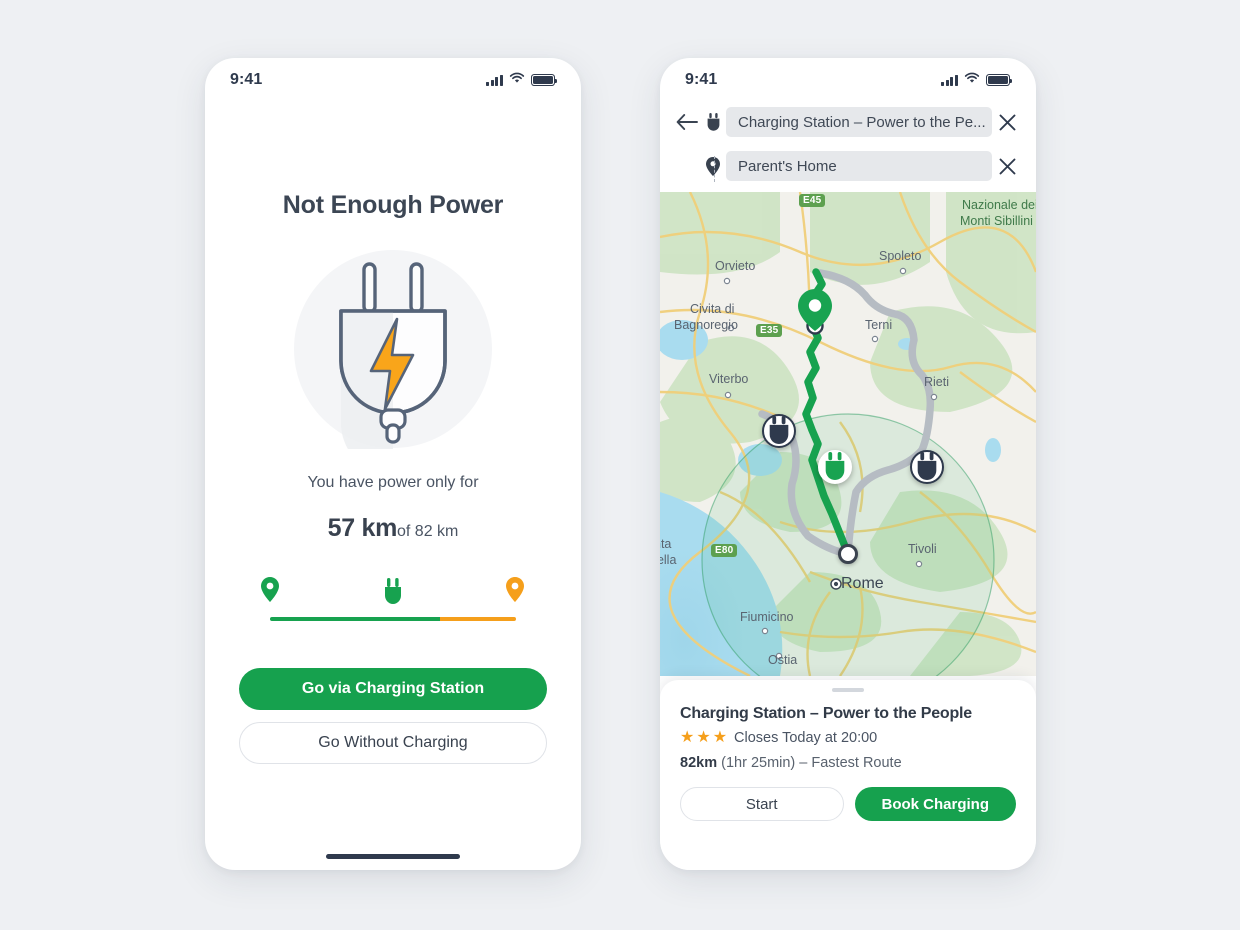 Image resolution: width=1240 pixels, height=930 pixels. Describe the element at coordinates (393, 482) in the screenshot. I see `power-subtitle: You have power only for` at that location.